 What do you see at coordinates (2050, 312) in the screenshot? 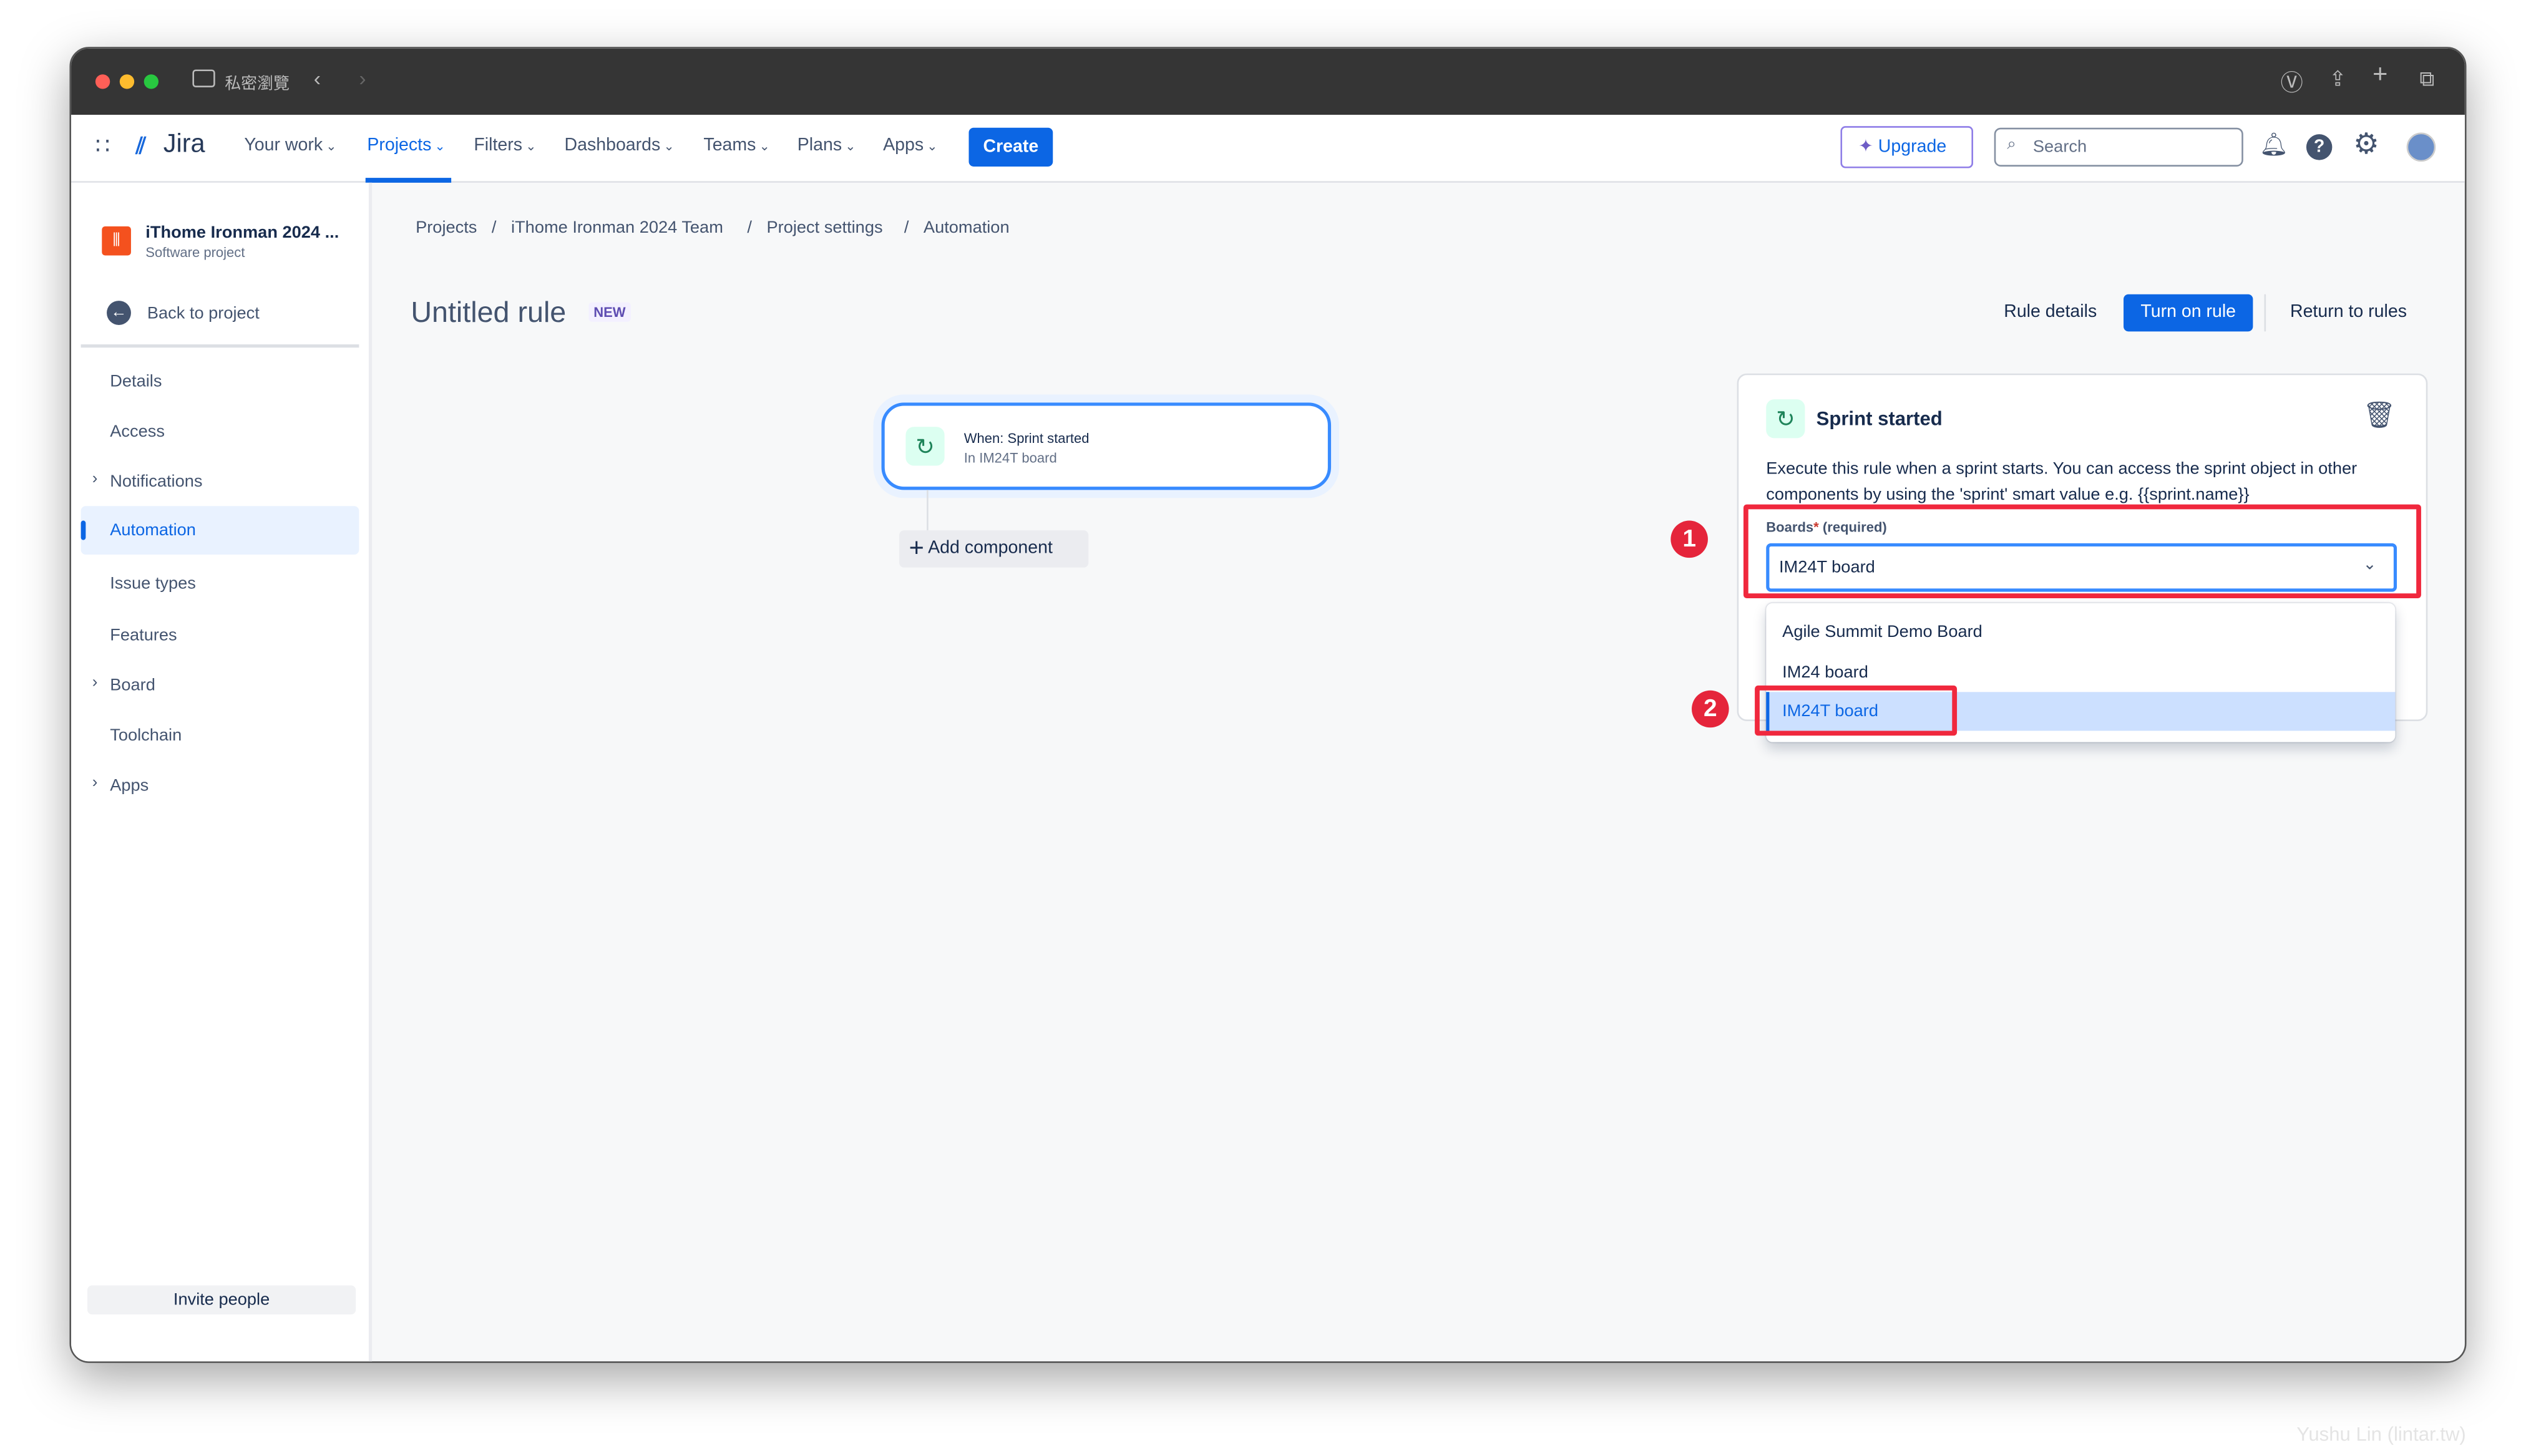
I see `rule-details-button: Rule details` at bounding box center [2050, 312].